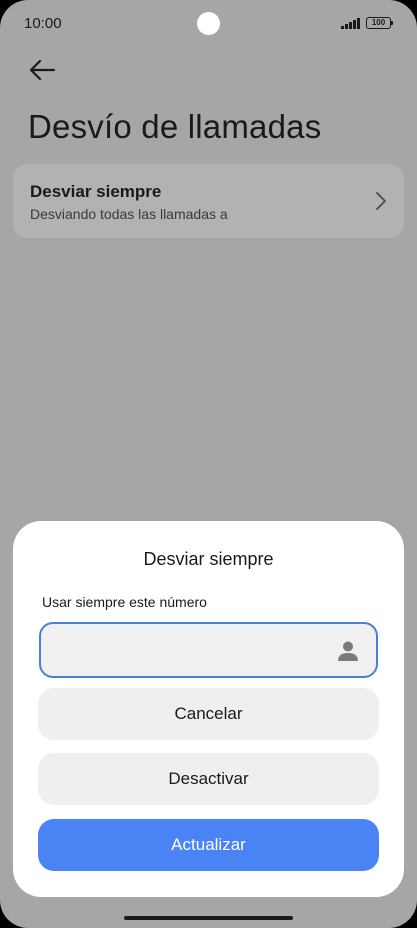  I want to click on setting-subtitle: Desviando todas las llamadas a, so click(129, 214).